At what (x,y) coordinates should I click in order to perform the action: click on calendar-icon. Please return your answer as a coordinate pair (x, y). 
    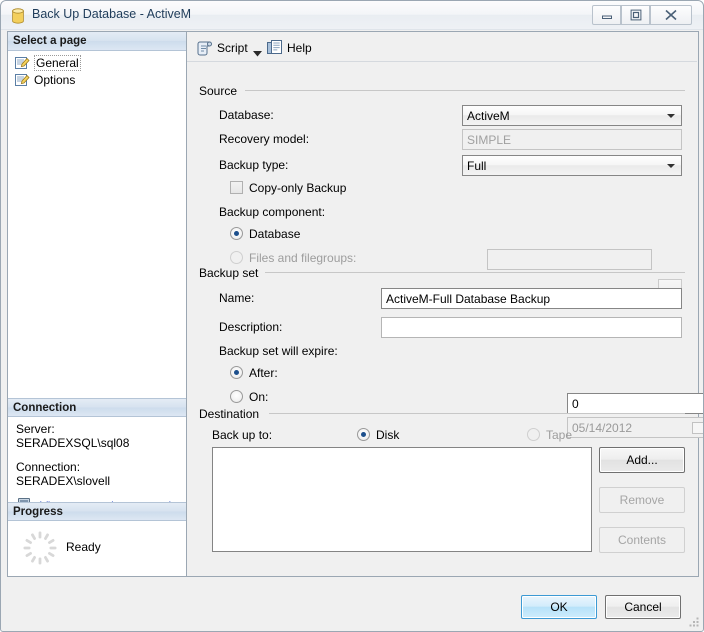
    Looking at the image, I should click on (697, 428).